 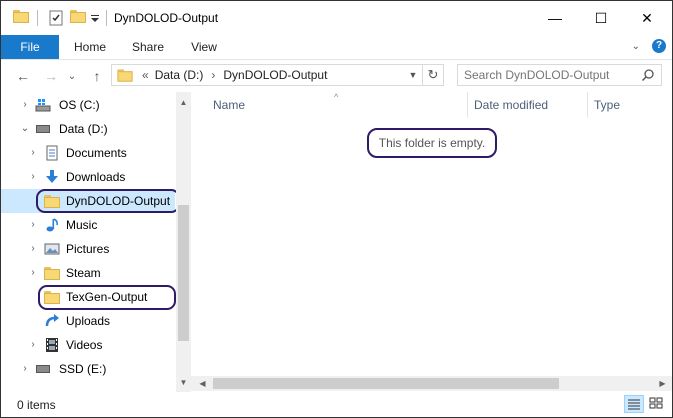 I want to click on navigation-pane-scrollbar: ▲ ▼, so click(x=183, y=242).